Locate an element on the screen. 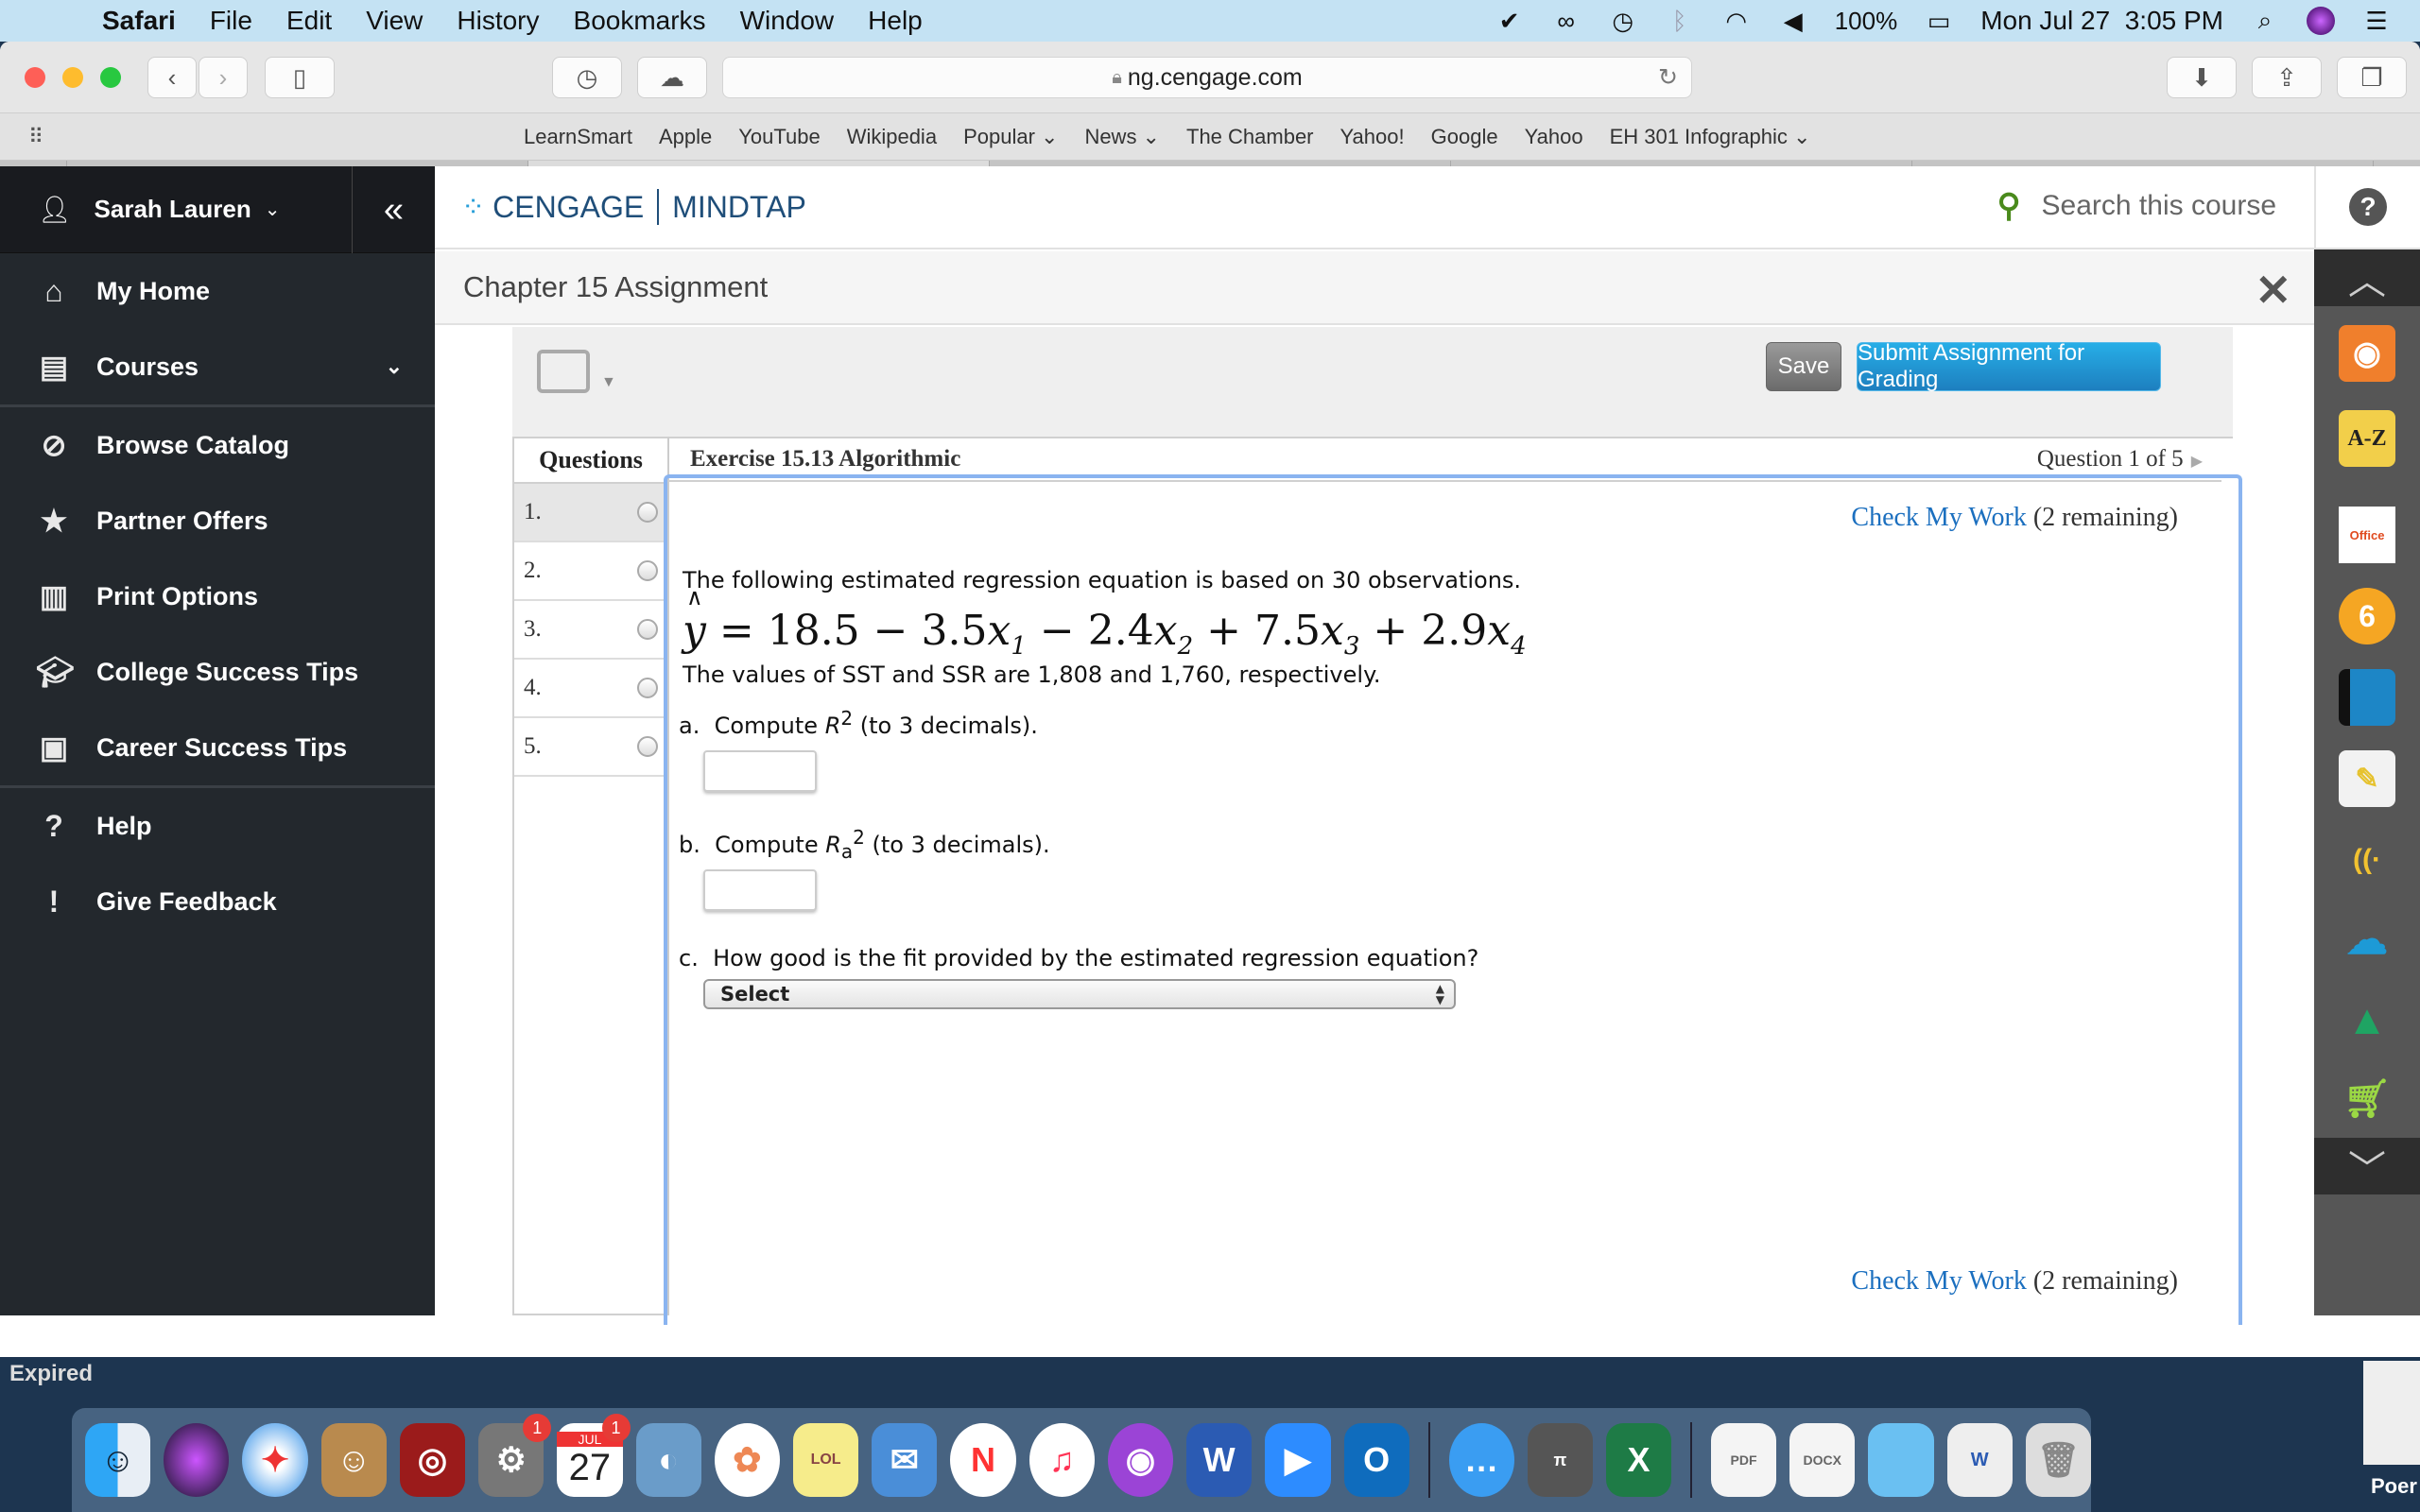  mail-icon: ✉ is located at coordinates (905, 1460).